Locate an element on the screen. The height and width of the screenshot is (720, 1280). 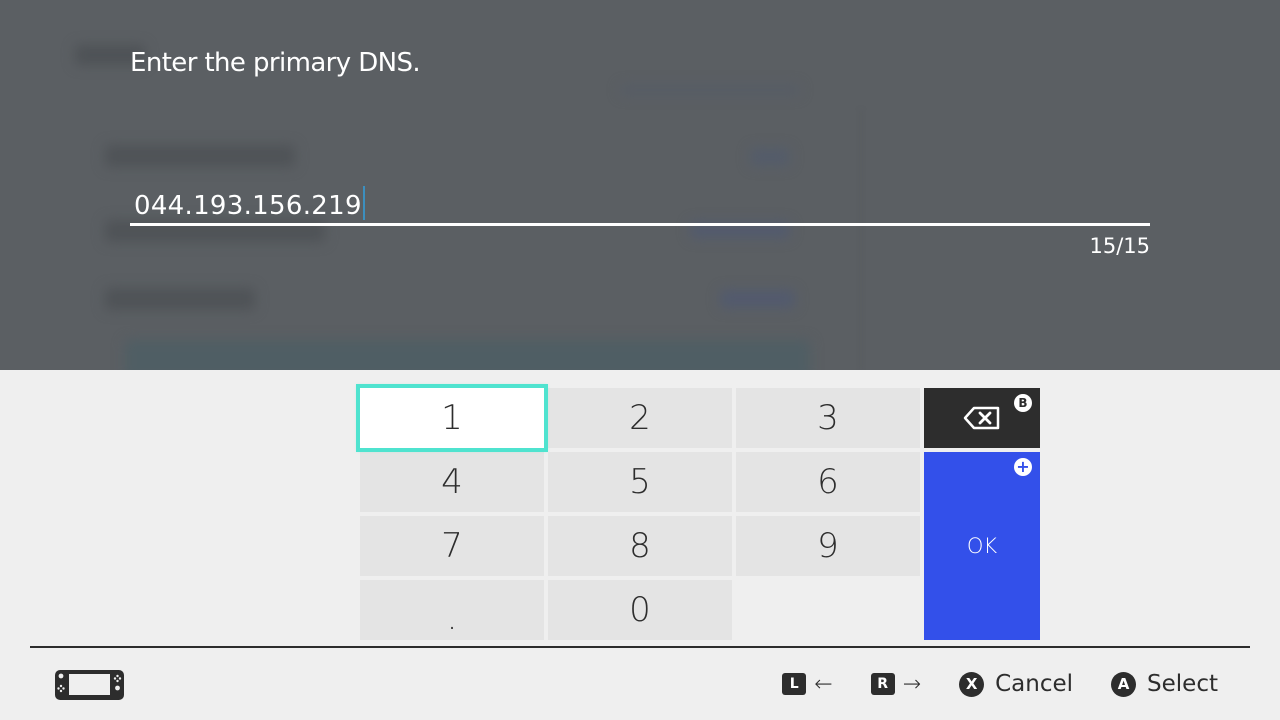
dns-input-value: 044.193.156.219 is located at coordinates (248, 206).